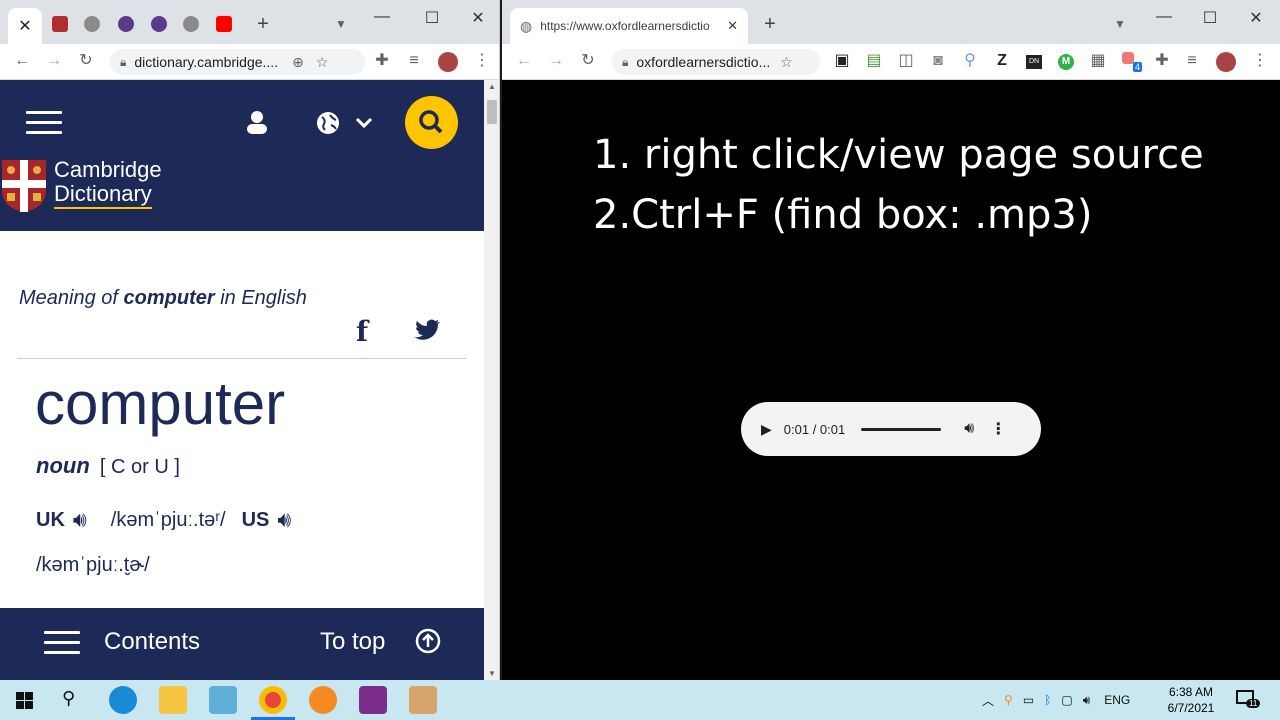 The image size is (1280, 720). What do you see at coordinates (62, 642) in the screenshot?
I see `contents-menu-icon` at bounding box center [62, 642].